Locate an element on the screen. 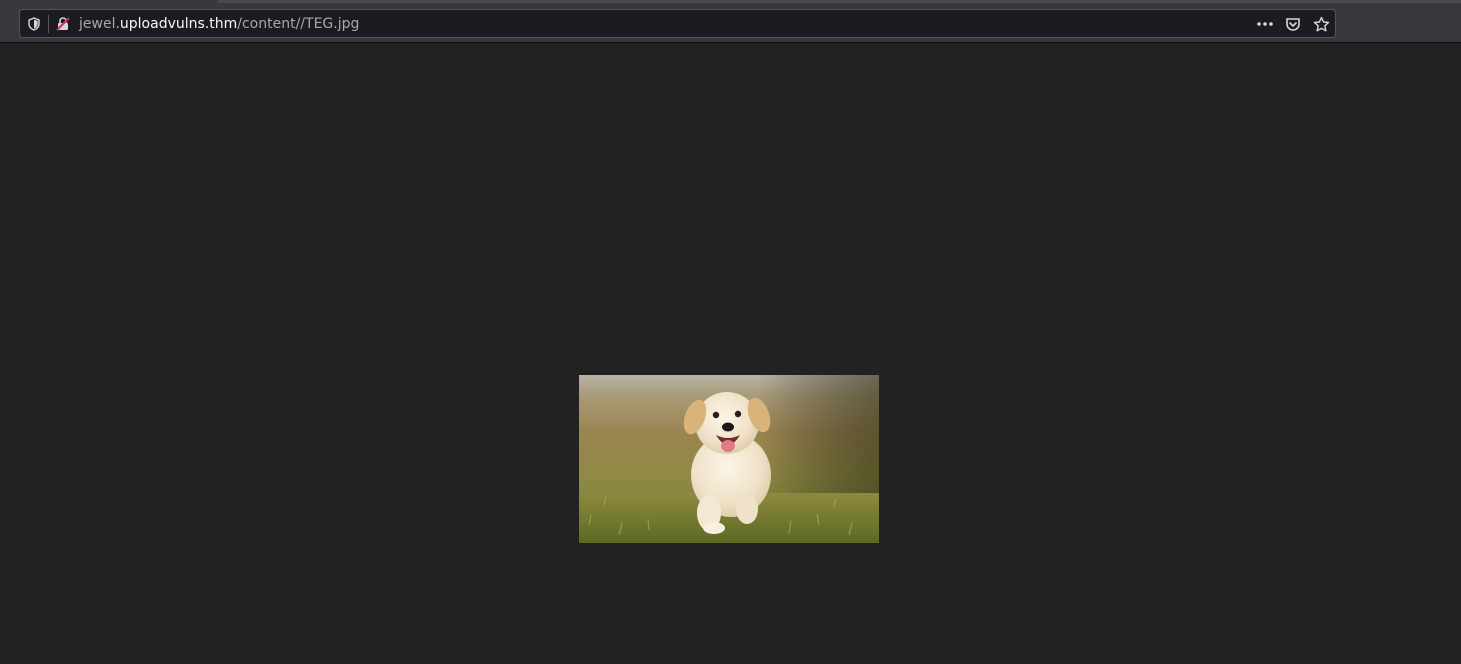 This screenshot has height=664, width=1461. browser-toolbar: jewel.uploadvulns.thm/content//TEG.jpg is located at coordinates (730, 21).